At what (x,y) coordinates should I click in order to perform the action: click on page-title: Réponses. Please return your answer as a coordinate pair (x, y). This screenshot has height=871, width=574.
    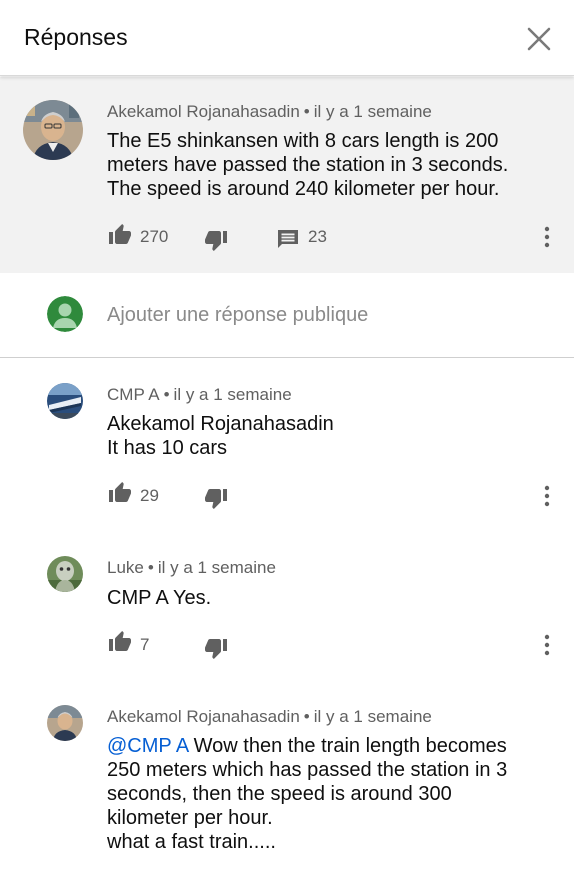
    Looking at the image, I should click on (76, 37).